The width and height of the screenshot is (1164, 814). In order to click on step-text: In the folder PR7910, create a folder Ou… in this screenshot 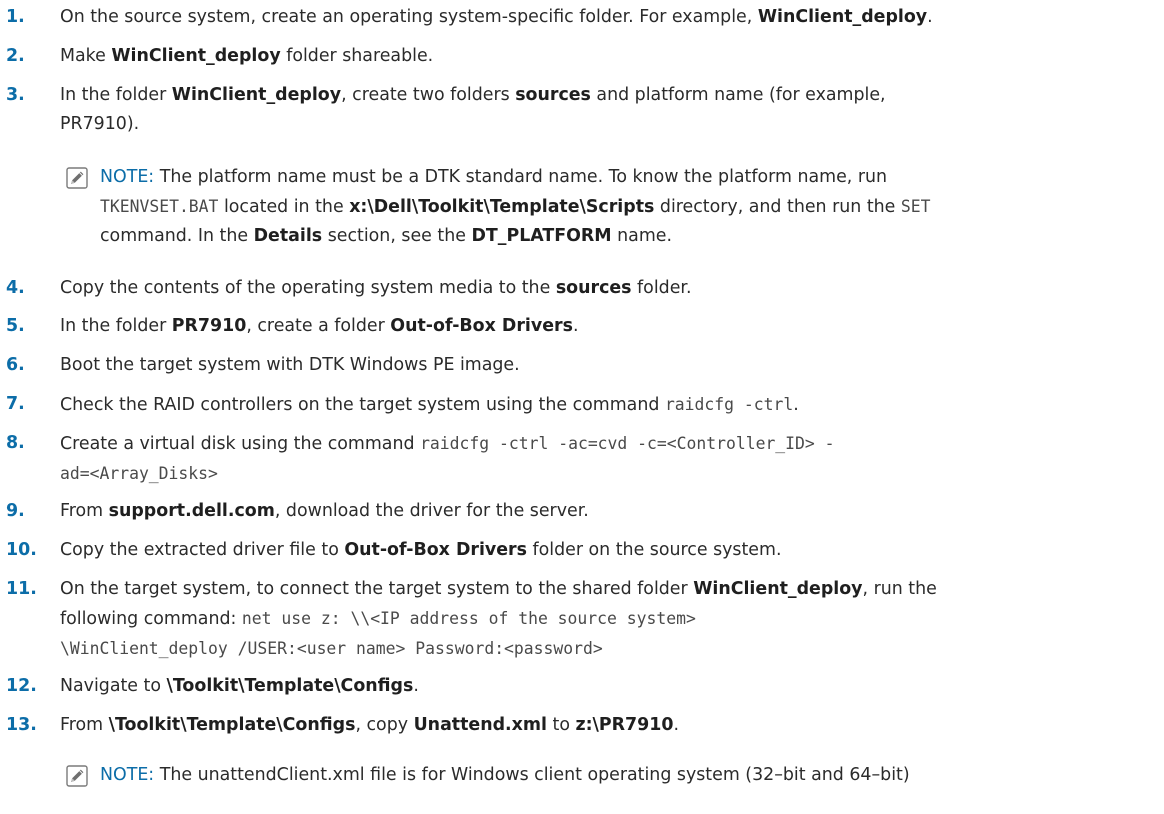, I will do `click(319, 326)`.